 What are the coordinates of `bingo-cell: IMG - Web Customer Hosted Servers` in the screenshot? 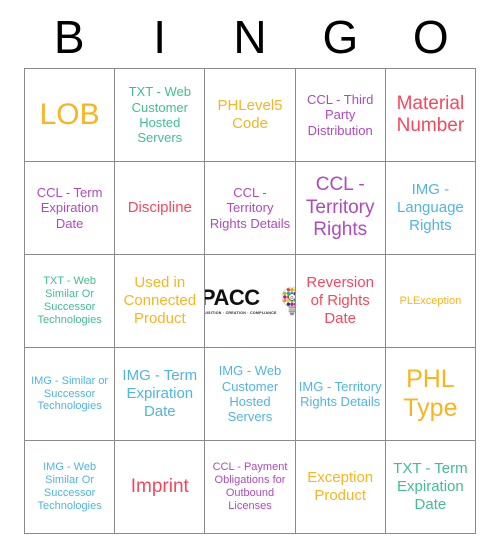 It's located at (250, 394).